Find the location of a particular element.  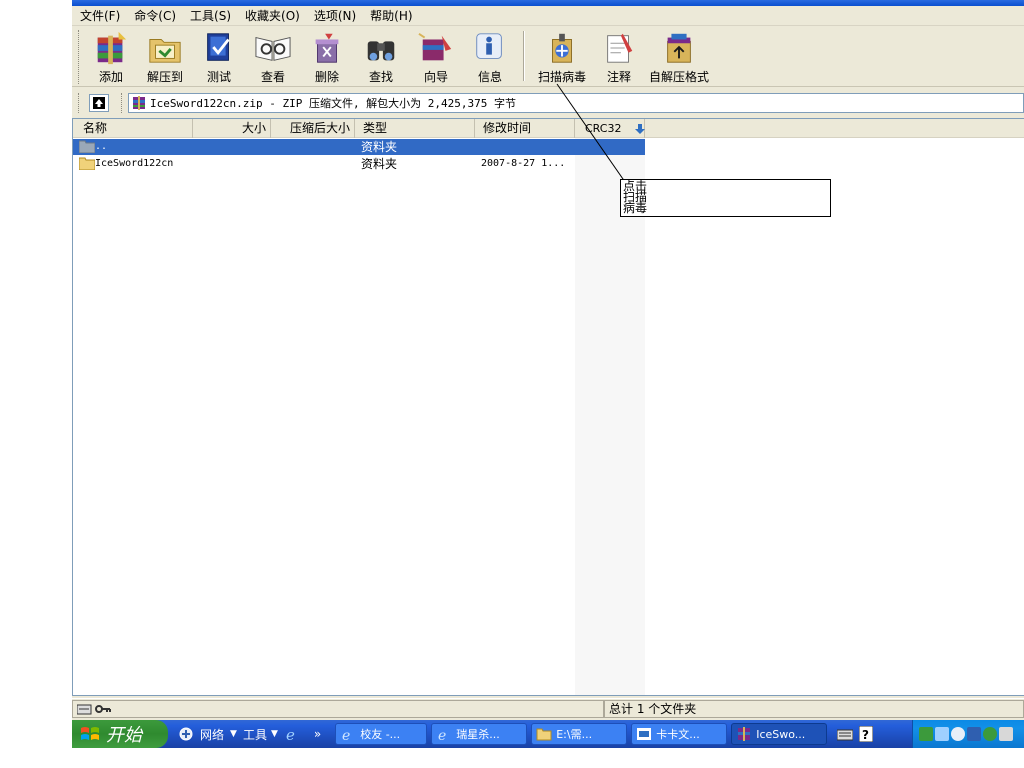

test-icon is located at coordinates (218, 47).